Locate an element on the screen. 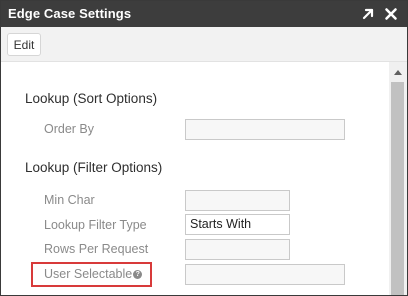 The image size is (408, 296). rows-per-request-label: Rows Per Request is located at coordinates (96, 249).